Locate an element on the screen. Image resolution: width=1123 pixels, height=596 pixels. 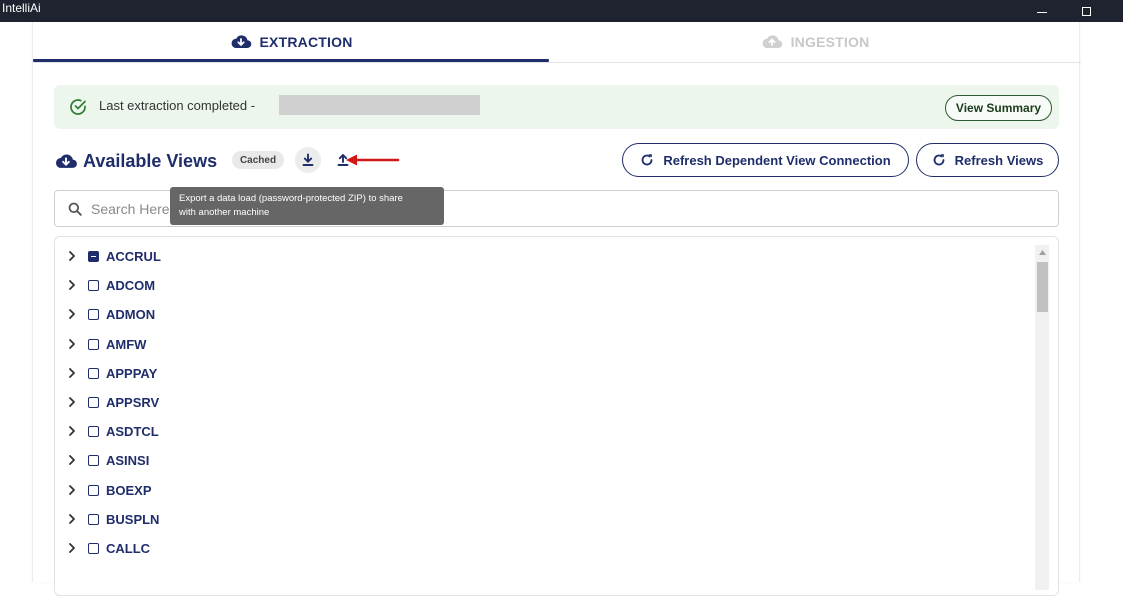
extraction-status-banner: Last extraction completed - View Summary is located at coordinates (556, 107).